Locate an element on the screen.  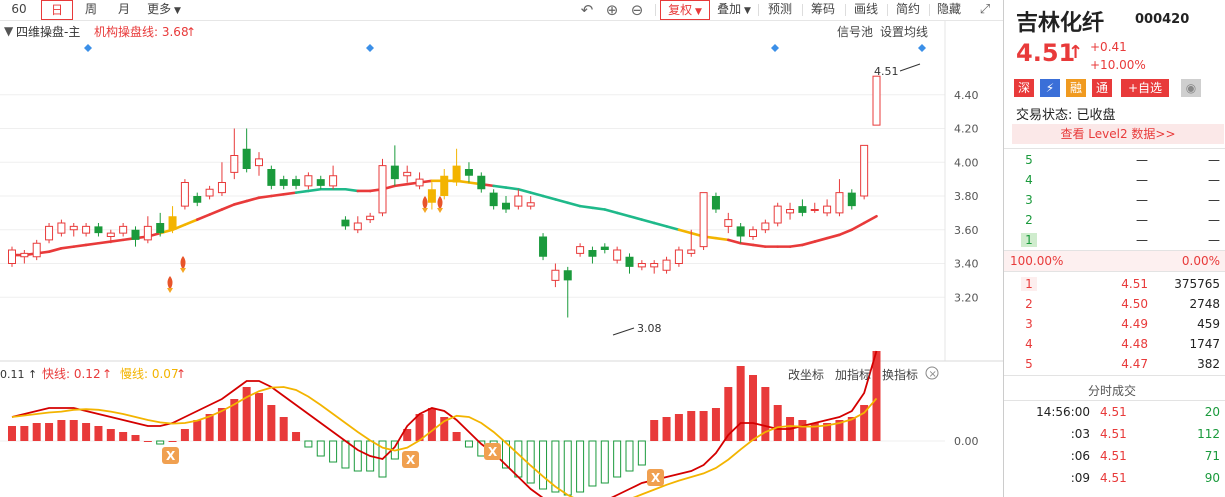
margin-badge: 融 is located at coordinates (1076, 88).